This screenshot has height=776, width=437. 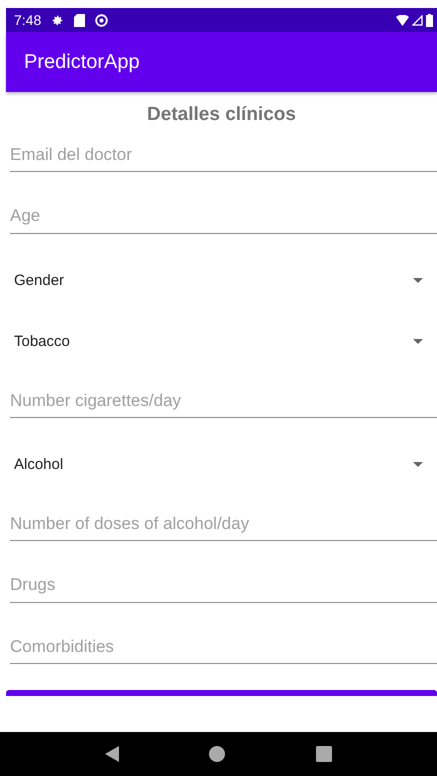 What do you see at coordinates (101, 20) in the screenshot?
I see `circle-icon` at bounding box center [101, 20].